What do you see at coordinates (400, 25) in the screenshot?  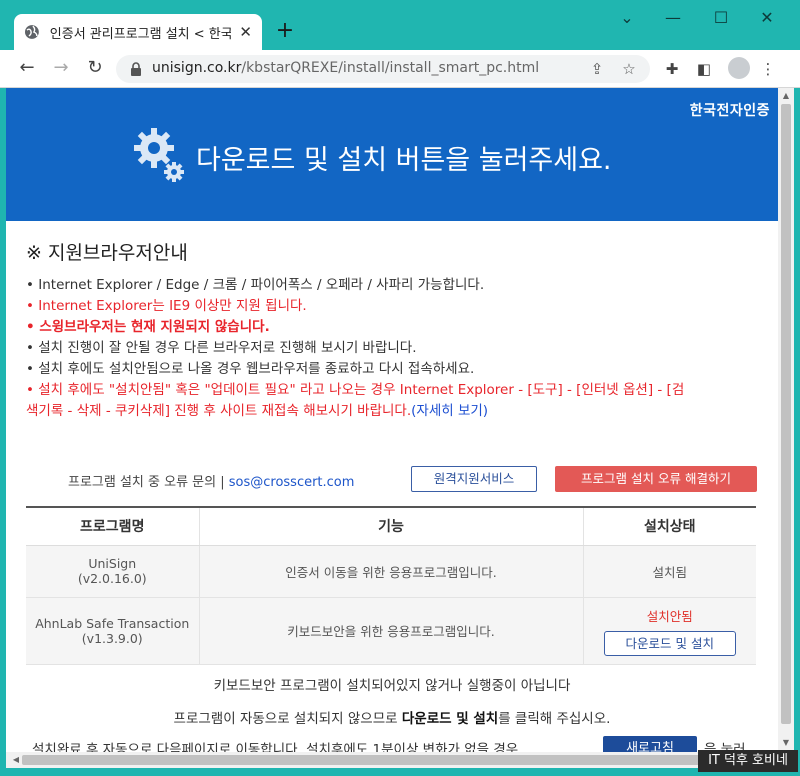 I see `tab-strip: 인증서 관리프로그램 설치 < 한국 ✕ + ⌄ — ☐ ✕` at bounding box center [400, 25].